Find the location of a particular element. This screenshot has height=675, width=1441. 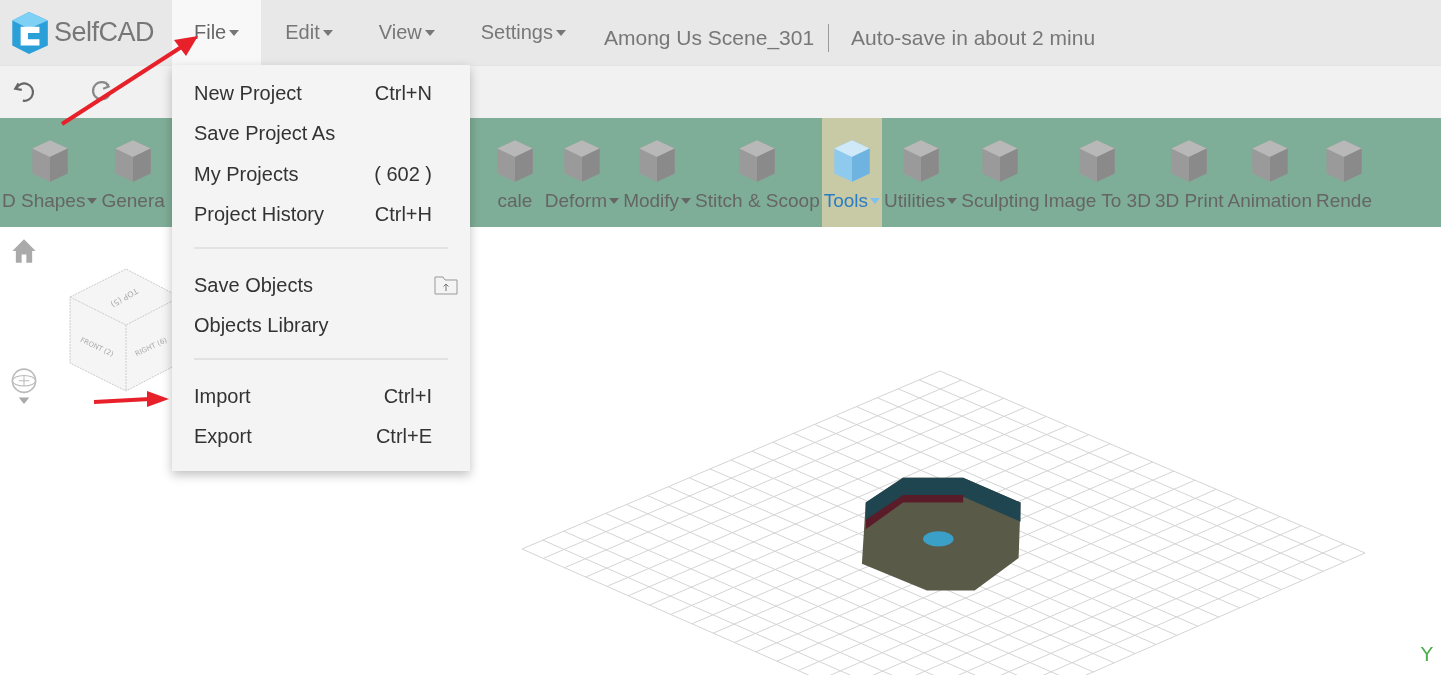

menu-item: Project History Ctrl+H is located at coordinates (321, 214).